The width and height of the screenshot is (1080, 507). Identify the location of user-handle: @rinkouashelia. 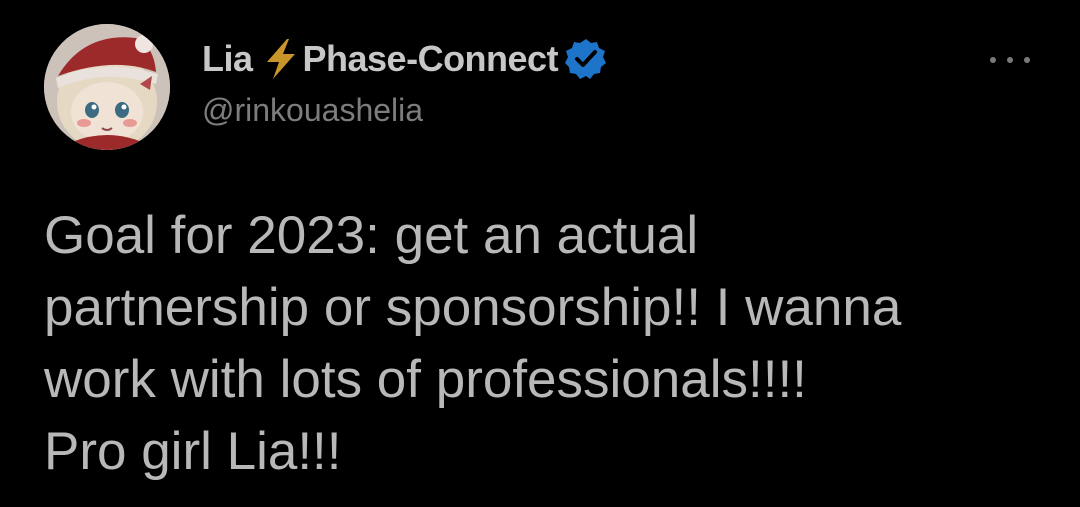
(405, 110).